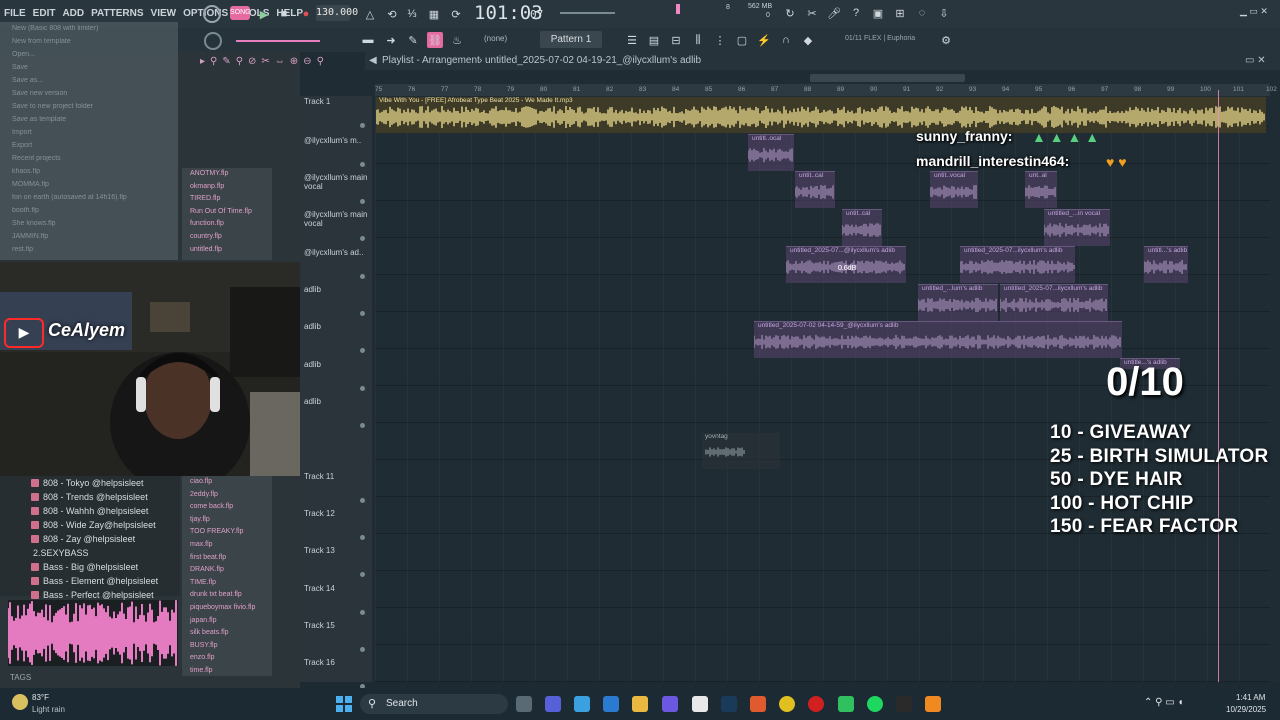 The width and height of the screenshot is (1280, 720). I want to click on recent-file: silk beats.flp, so click(227, 633).